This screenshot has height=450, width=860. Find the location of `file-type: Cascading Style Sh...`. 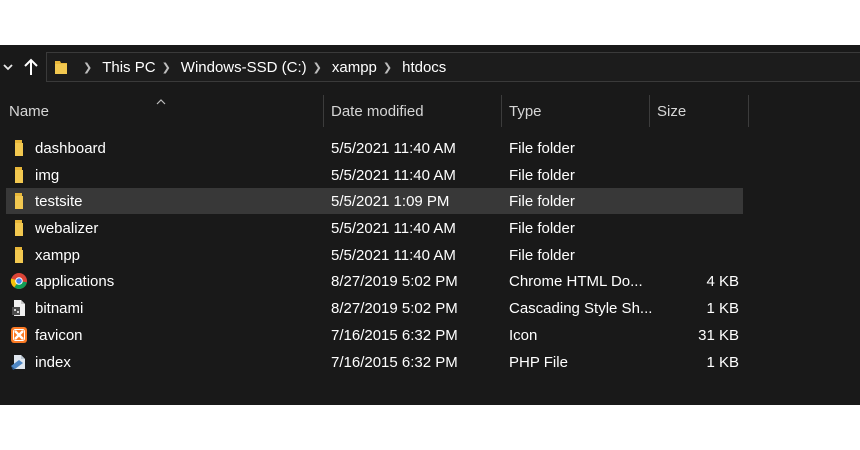

file-type: Cascading Style Sh... is located at coordinates (581, 308).